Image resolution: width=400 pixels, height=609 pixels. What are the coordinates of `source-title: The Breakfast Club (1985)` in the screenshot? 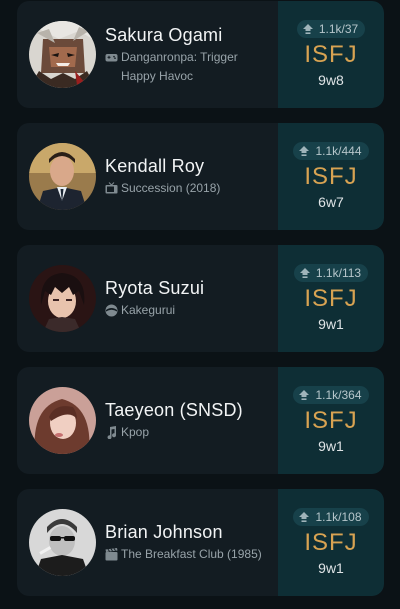 It's located at (198, 554).